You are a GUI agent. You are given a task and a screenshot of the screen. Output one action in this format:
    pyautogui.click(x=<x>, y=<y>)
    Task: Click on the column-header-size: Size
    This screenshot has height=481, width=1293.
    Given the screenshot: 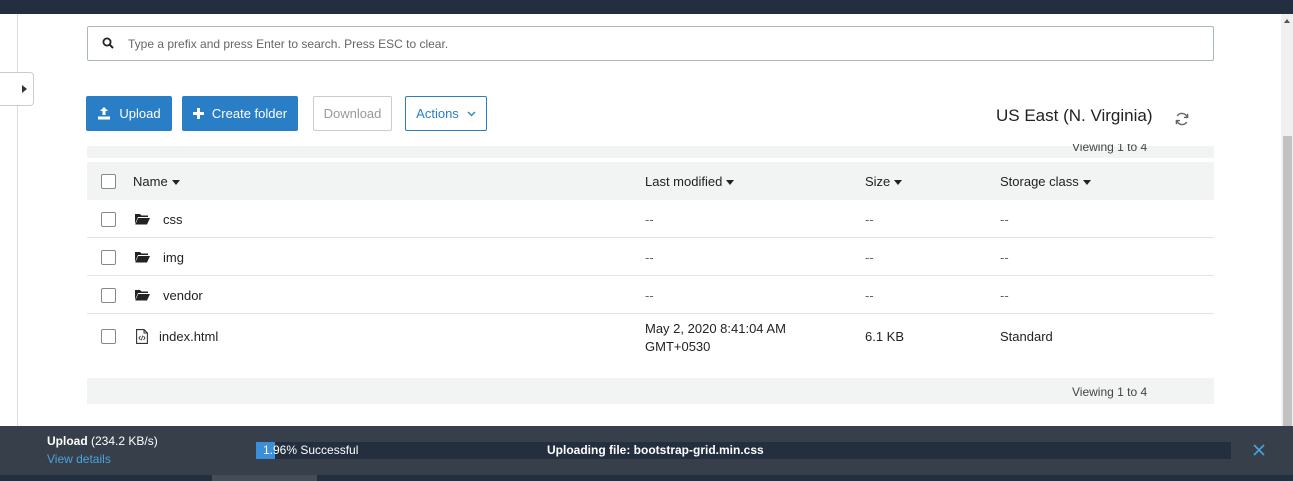 What is the action you would take?
    pyautogui.click(x=884, y=181)
    